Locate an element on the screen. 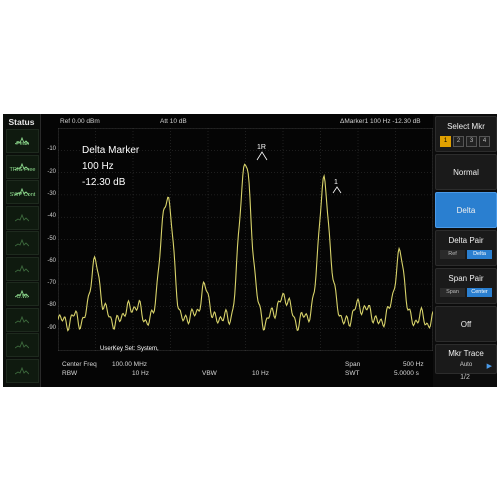 This screenshot has width=500, height=500. y-tick-label: -50 is located at coordinates (51, 238).